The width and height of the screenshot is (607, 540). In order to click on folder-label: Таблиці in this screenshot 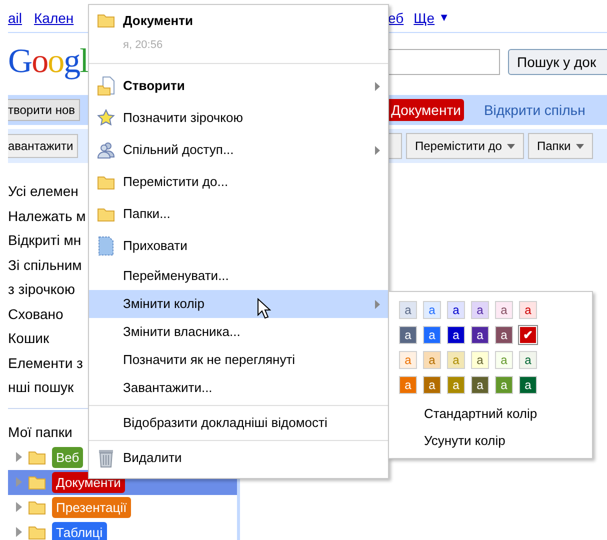, I will do `click(79, 531)`.